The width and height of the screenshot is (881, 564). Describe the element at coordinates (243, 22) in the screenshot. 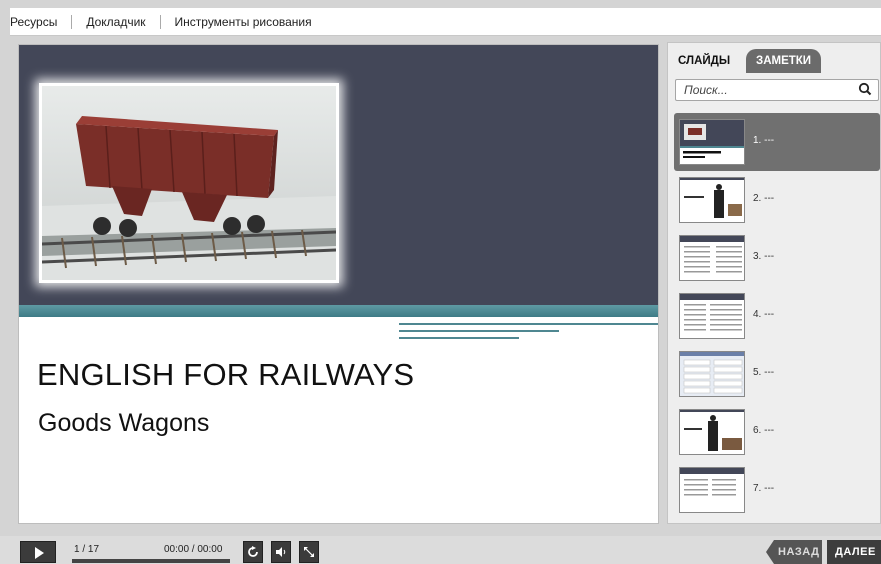

I see `menu-drawing-tools: Инструменты рисования` at that location.